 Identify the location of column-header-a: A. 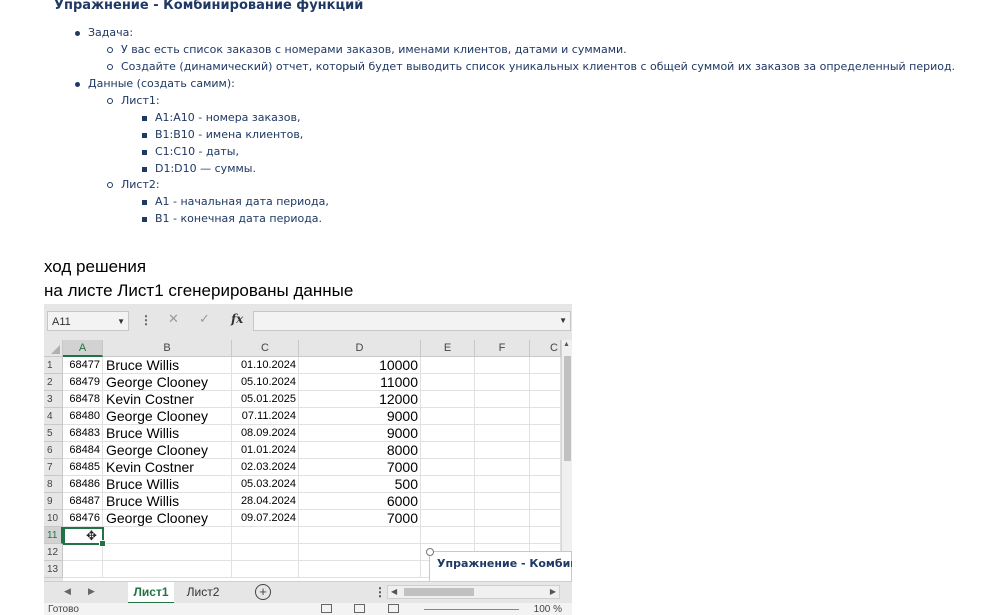
(83, 348).